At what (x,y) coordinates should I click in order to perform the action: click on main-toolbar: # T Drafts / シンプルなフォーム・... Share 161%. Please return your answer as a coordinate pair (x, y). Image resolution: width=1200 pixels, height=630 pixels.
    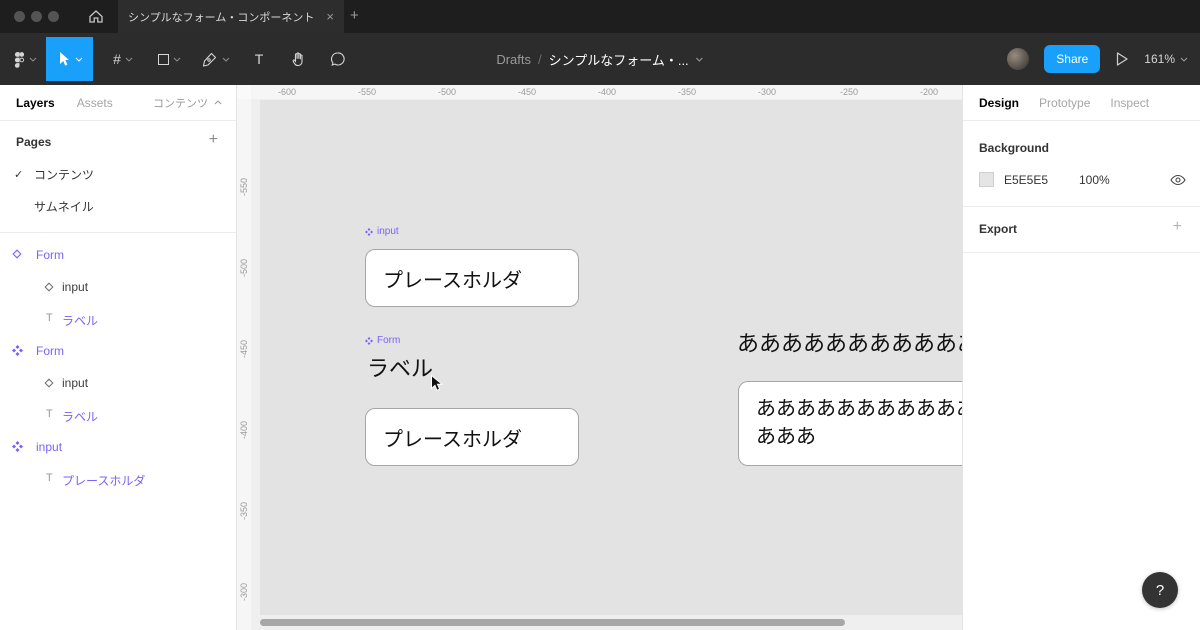
    Looking at the image, I should click on (600, 59).